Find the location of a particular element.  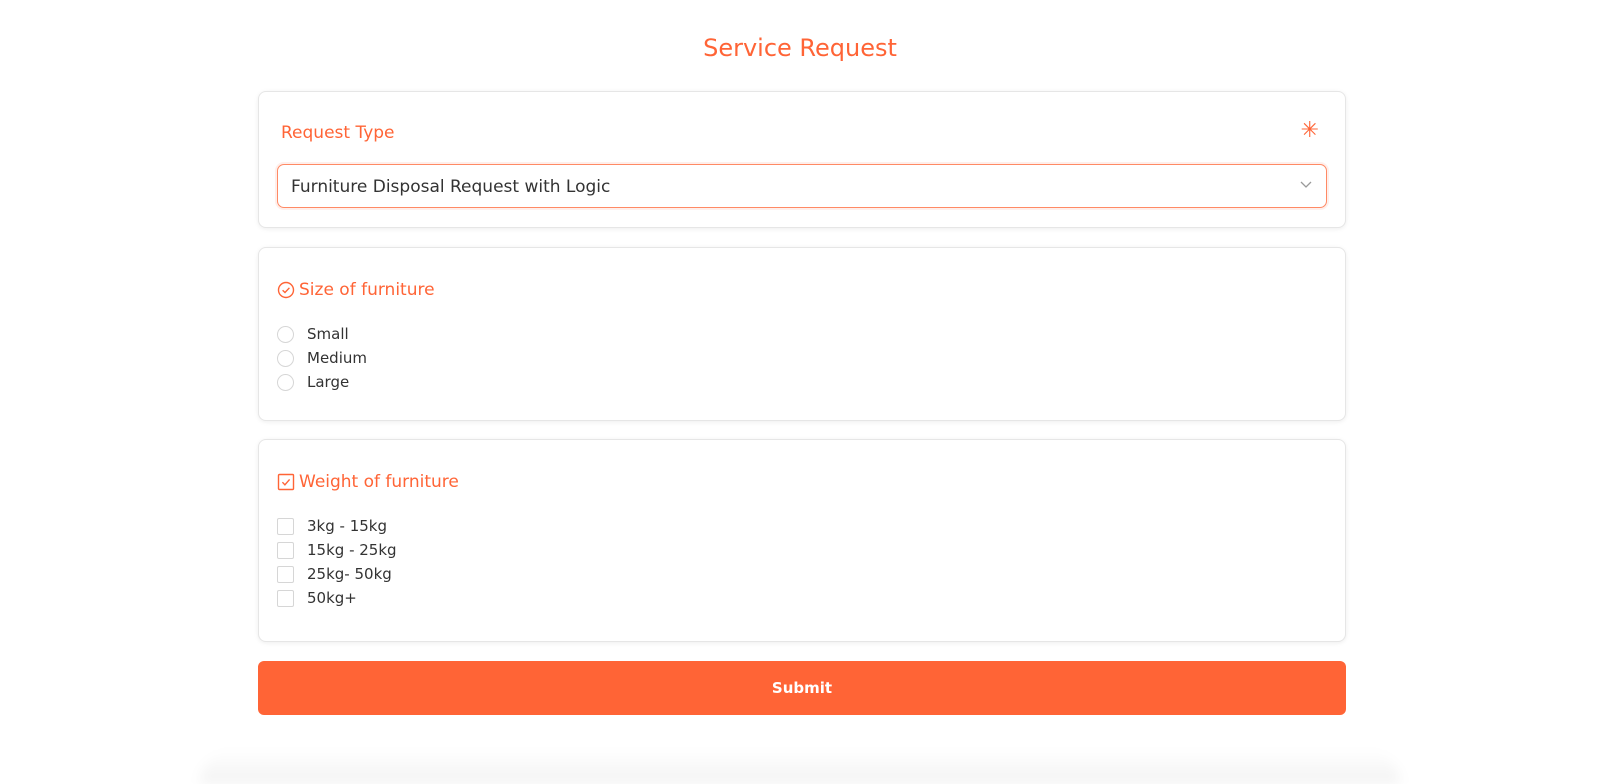

weight-option-15-25kg: 15kg - 25kg is located at coordinates (337, 550).